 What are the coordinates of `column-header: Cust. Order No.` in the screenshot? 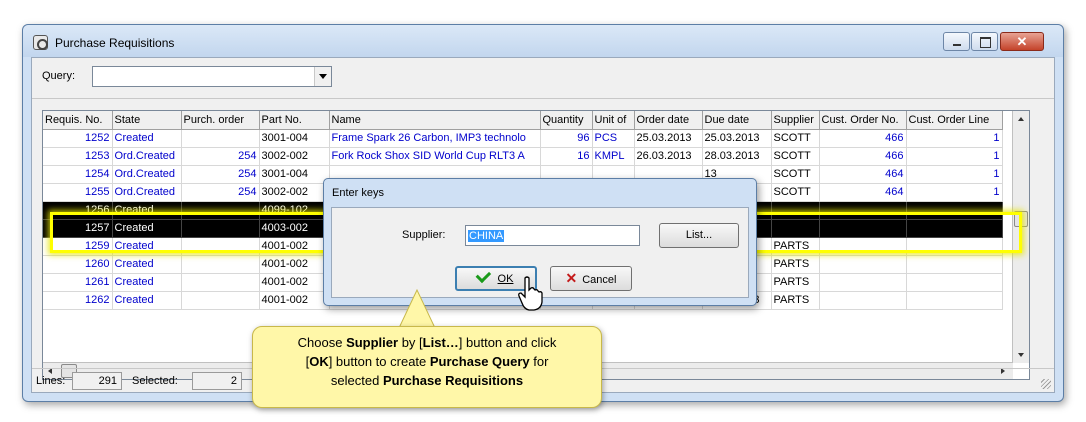 It's located at (863, 120).